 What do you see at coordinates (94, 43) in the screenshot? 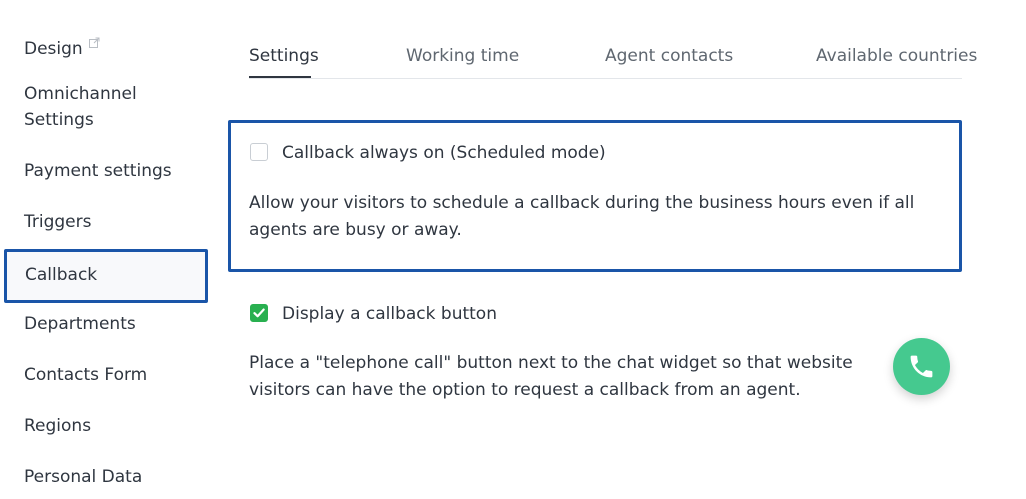
I see `external-link-icon` at bounding box center [94, 43].